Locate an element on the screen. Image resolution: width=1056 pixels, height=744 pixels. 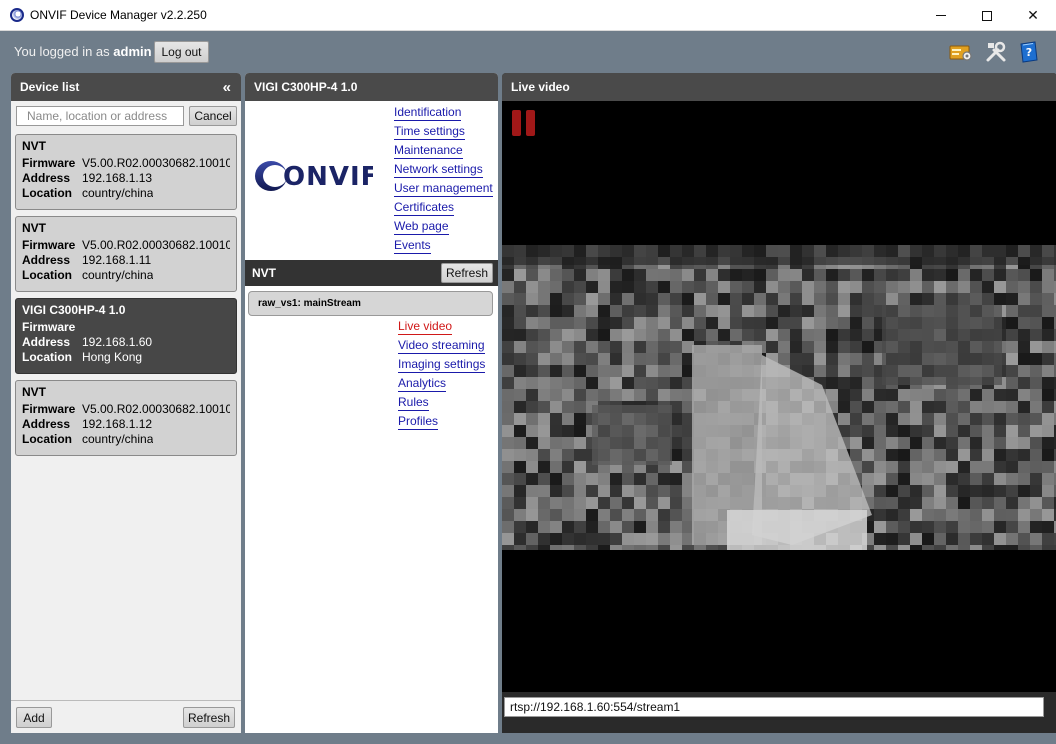
close-button: ✕ is located at coordinates (1033, 15).